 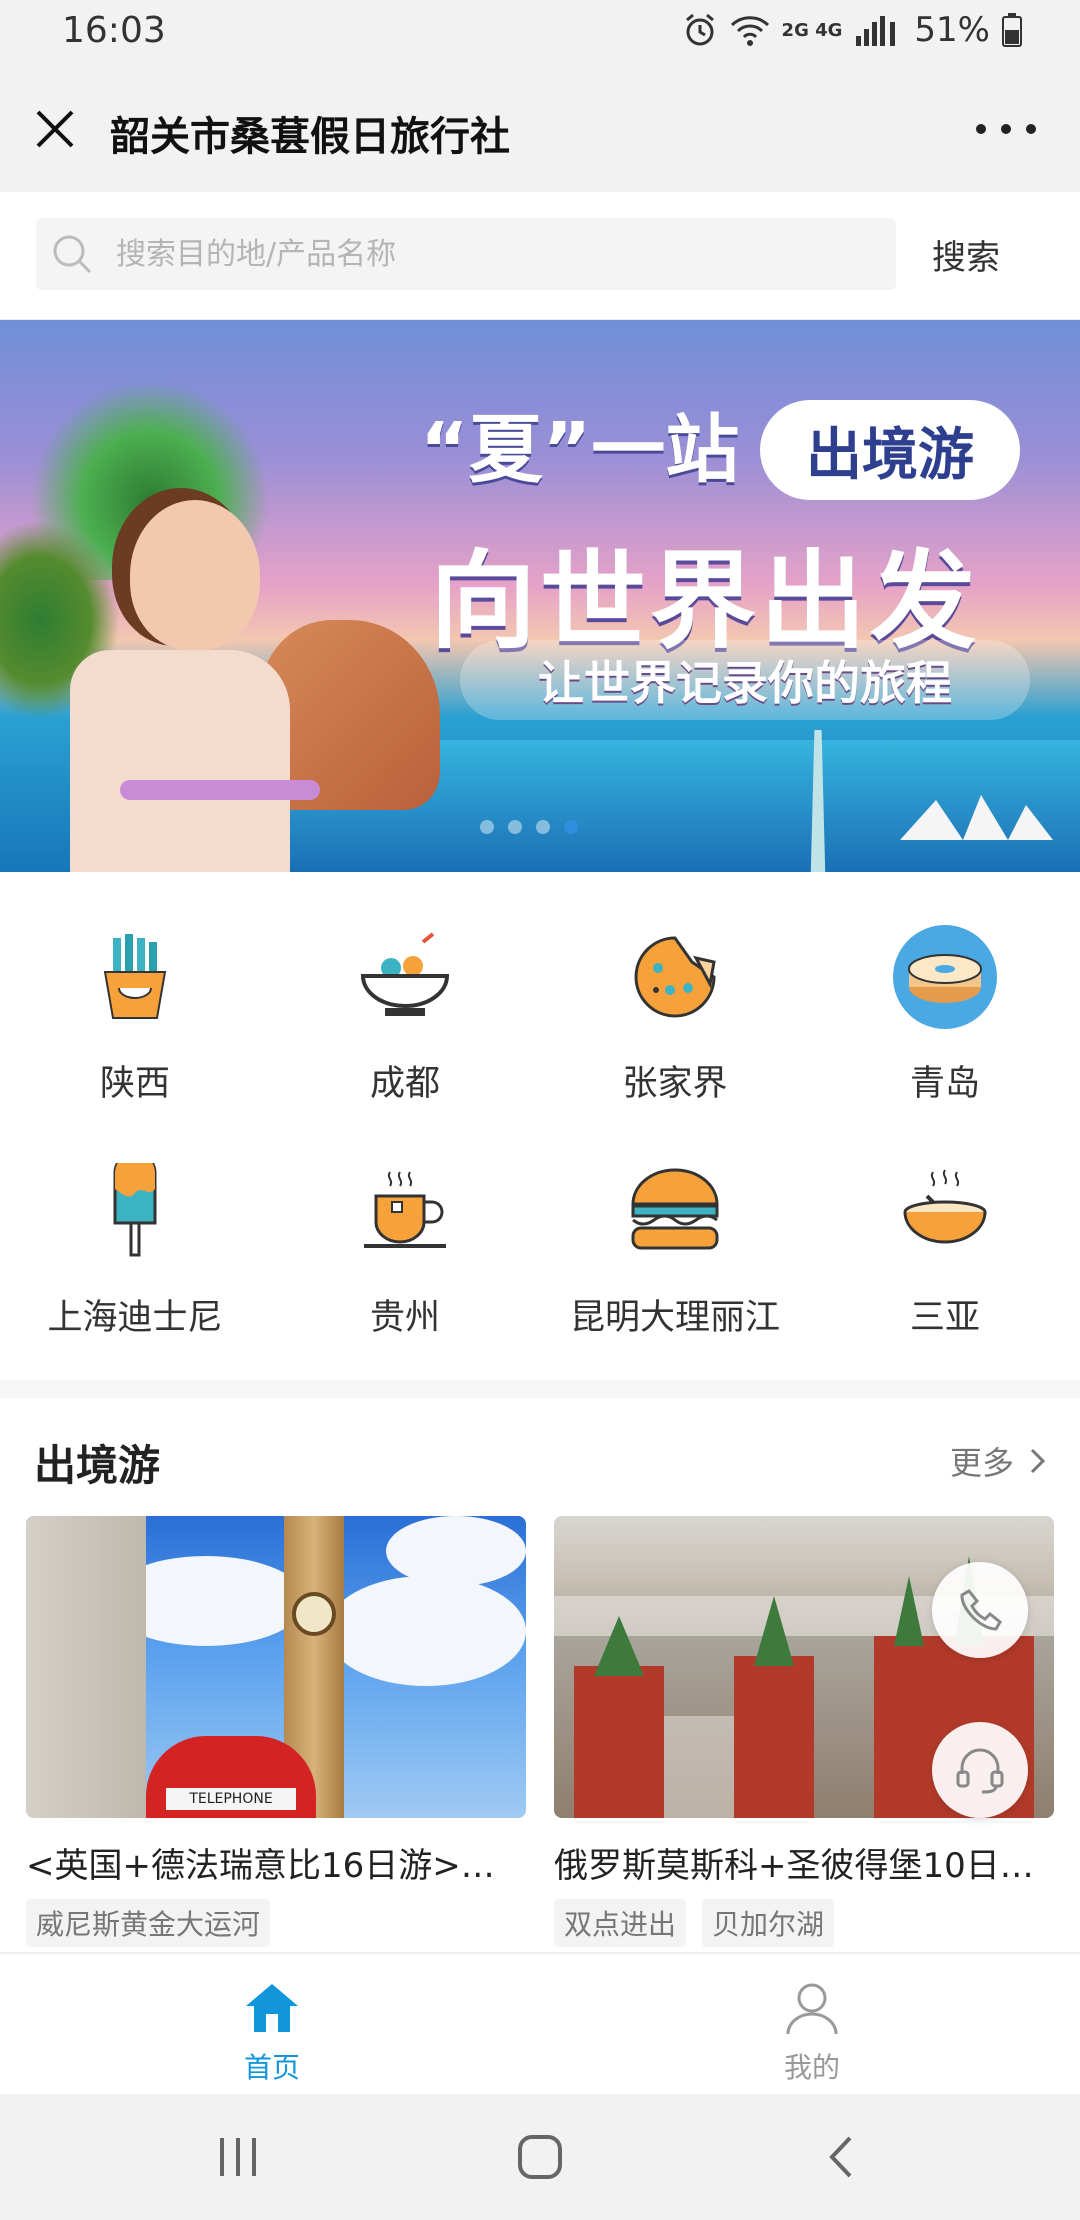 What do you see at coordinates (271, 2067) in the screenshot?
I see `nav-home-label: 首页` at bounding box center [271, 2067].